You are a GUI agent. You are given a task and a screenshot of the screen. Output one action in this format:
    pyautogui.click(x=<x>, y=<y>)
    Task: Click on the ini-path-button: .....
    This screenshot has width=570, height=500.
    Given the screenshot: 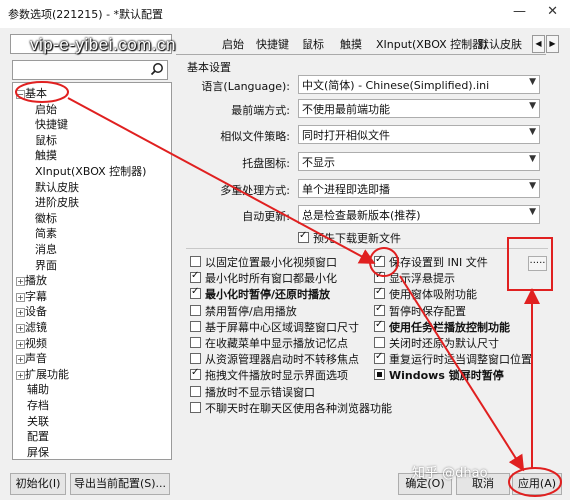 What is the action you would take?
    pyautogui.click(x=537, y=263)
    